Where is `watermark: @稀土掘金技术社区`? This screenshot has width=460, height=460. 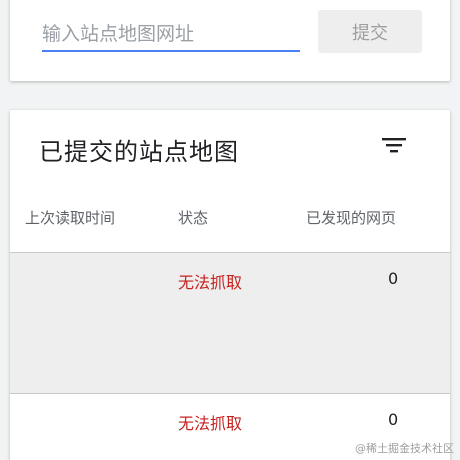 watermark: @稀土掘金技术社区 is located at coordinates (404, 448).